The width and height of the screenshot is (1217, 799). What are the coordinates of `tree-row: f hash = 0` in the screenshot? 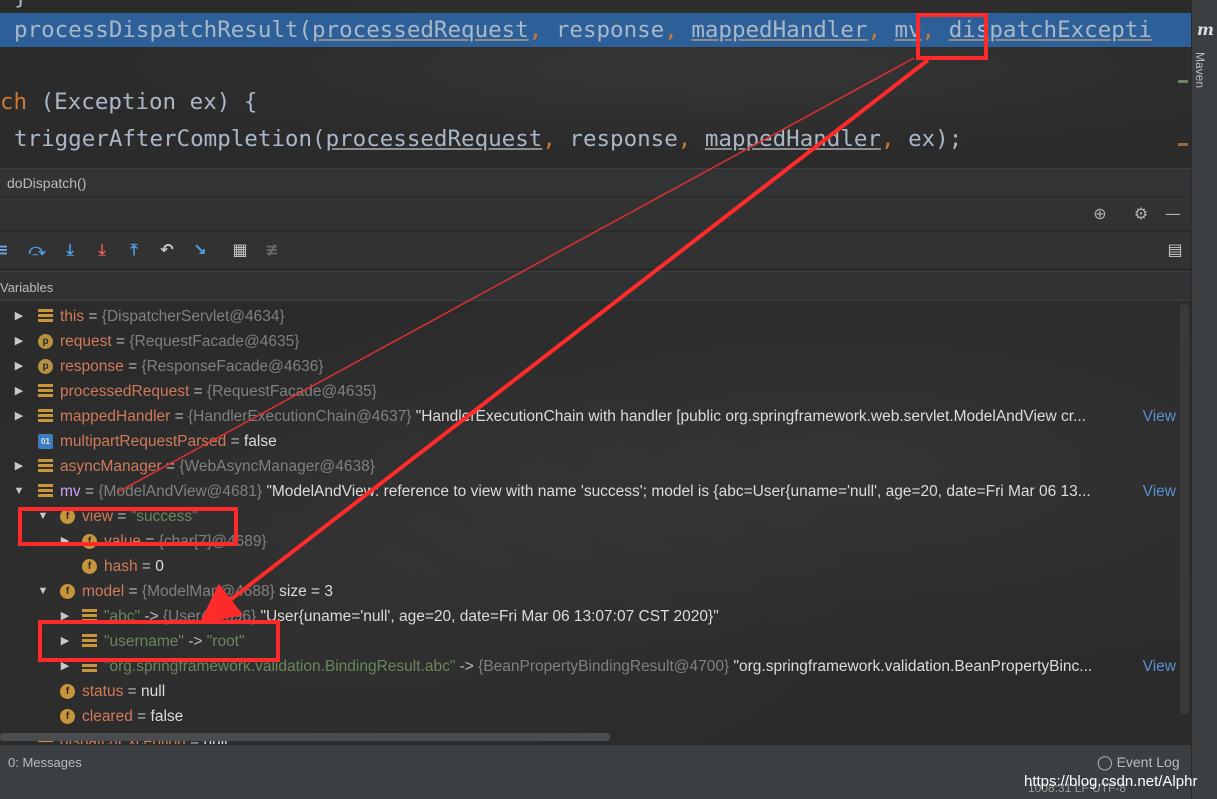 It's located at (590, 566).